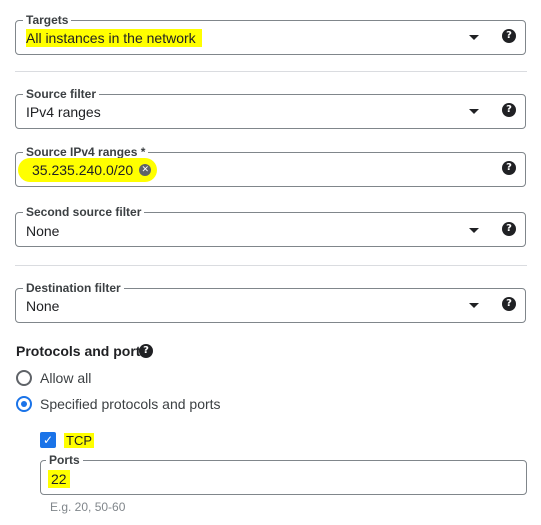 This screenshot has height=525, width=541. I want to click on radio-allow-all-label: Allow all, so click(66, 378).